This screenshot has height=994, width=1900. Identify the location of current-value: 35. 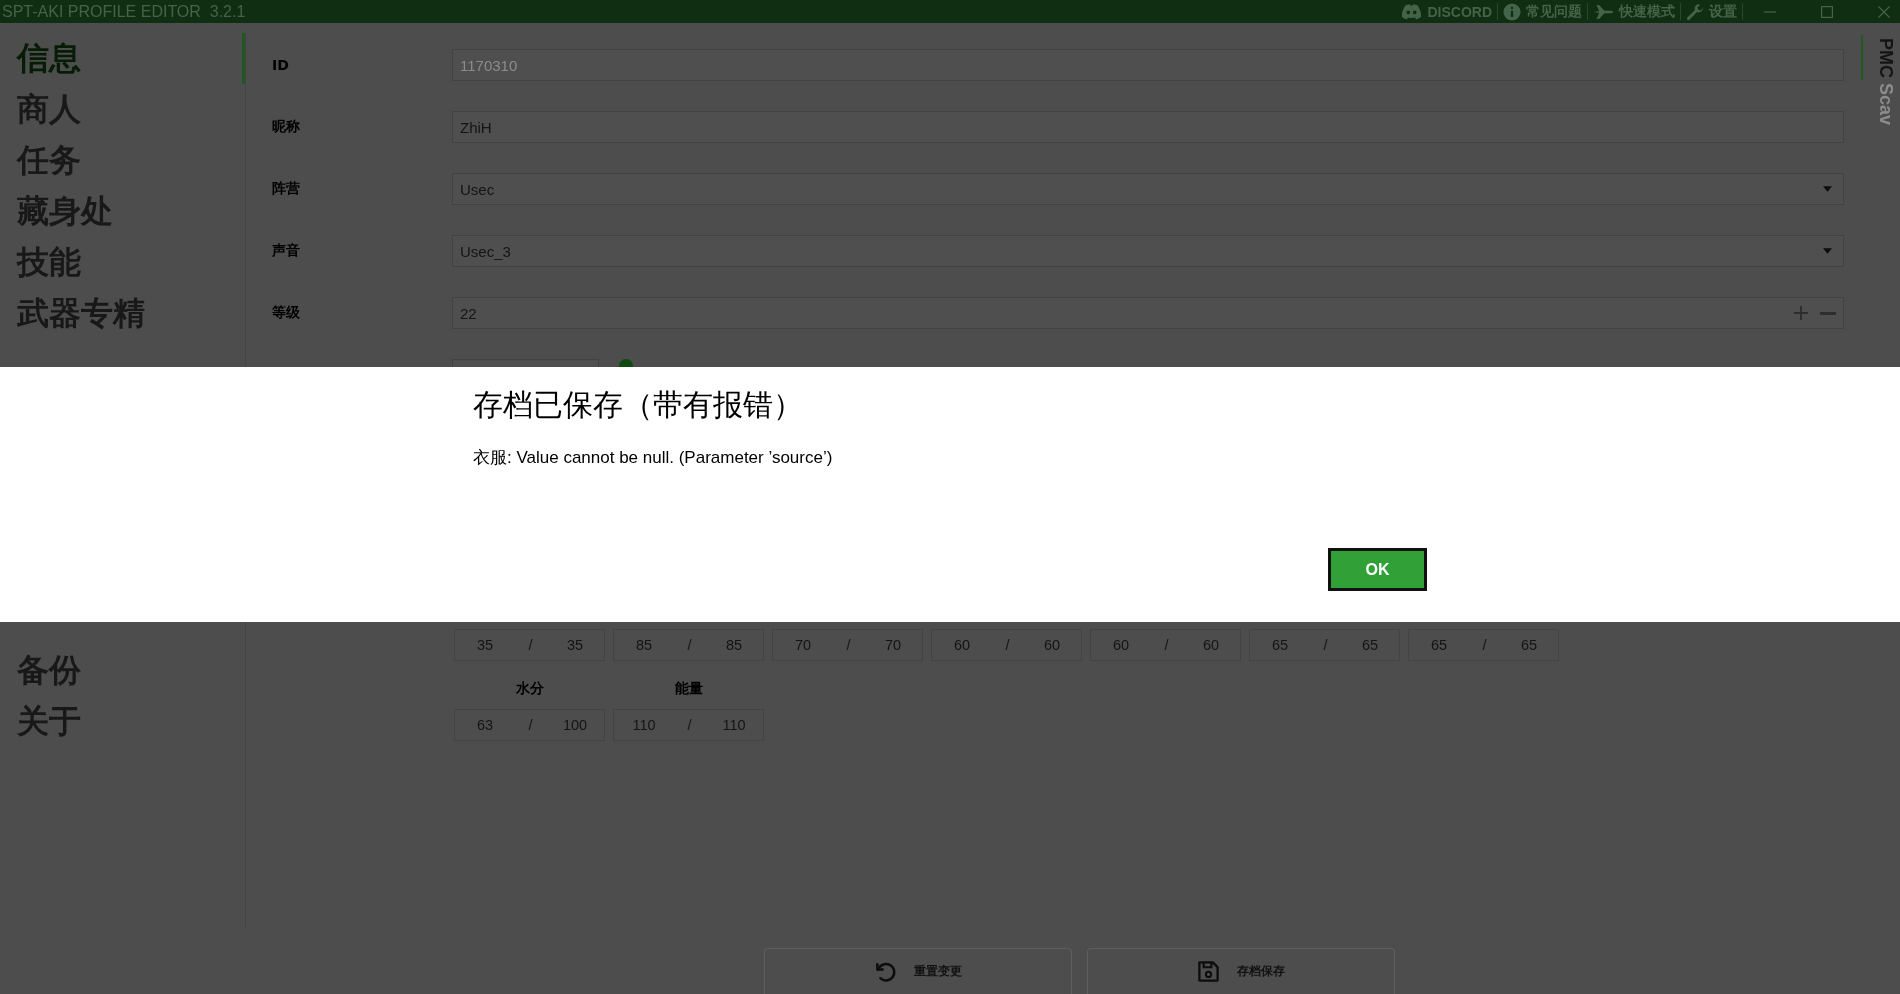
(485, 645).